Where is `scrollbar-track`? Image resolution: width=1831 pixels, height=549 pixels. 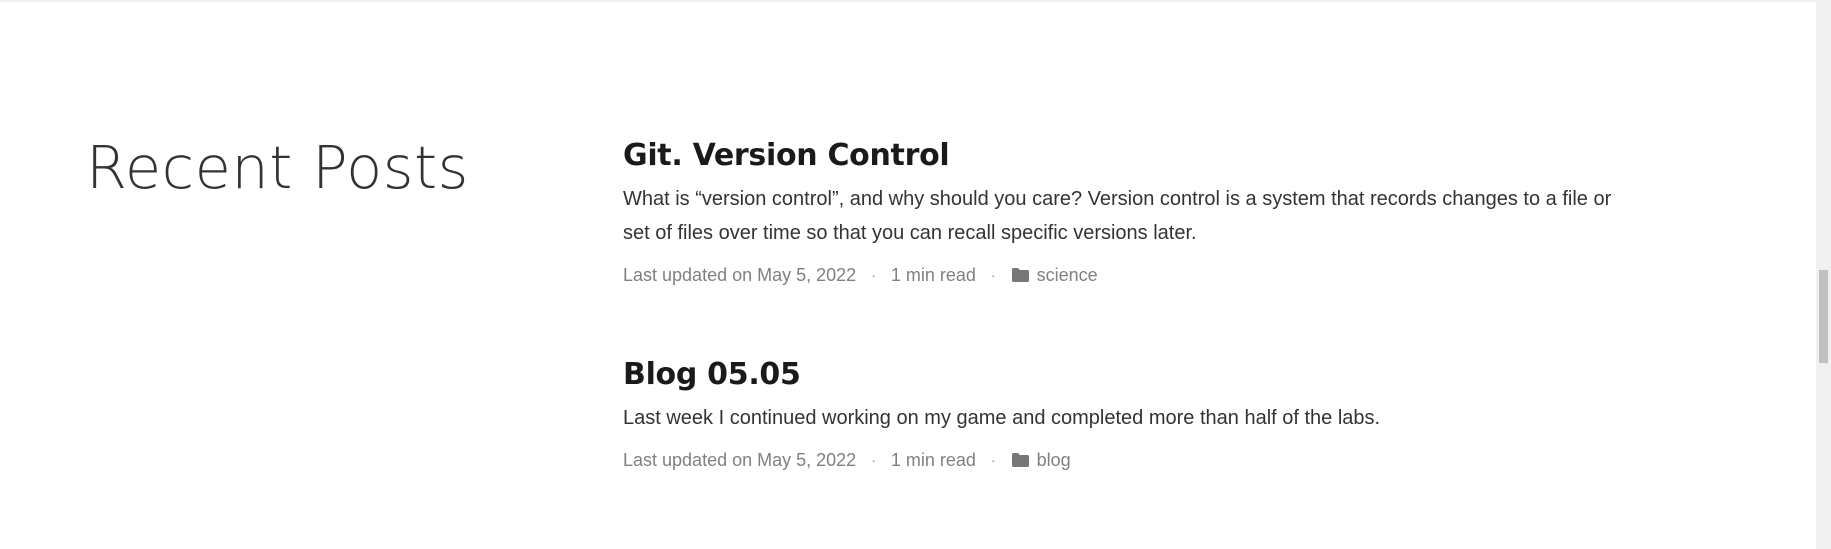 scrollbar-track is located at coordinates (1823, 274).